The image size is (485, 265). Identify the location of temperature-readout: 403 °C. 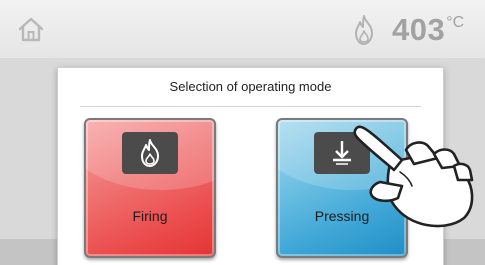
(428, 30).